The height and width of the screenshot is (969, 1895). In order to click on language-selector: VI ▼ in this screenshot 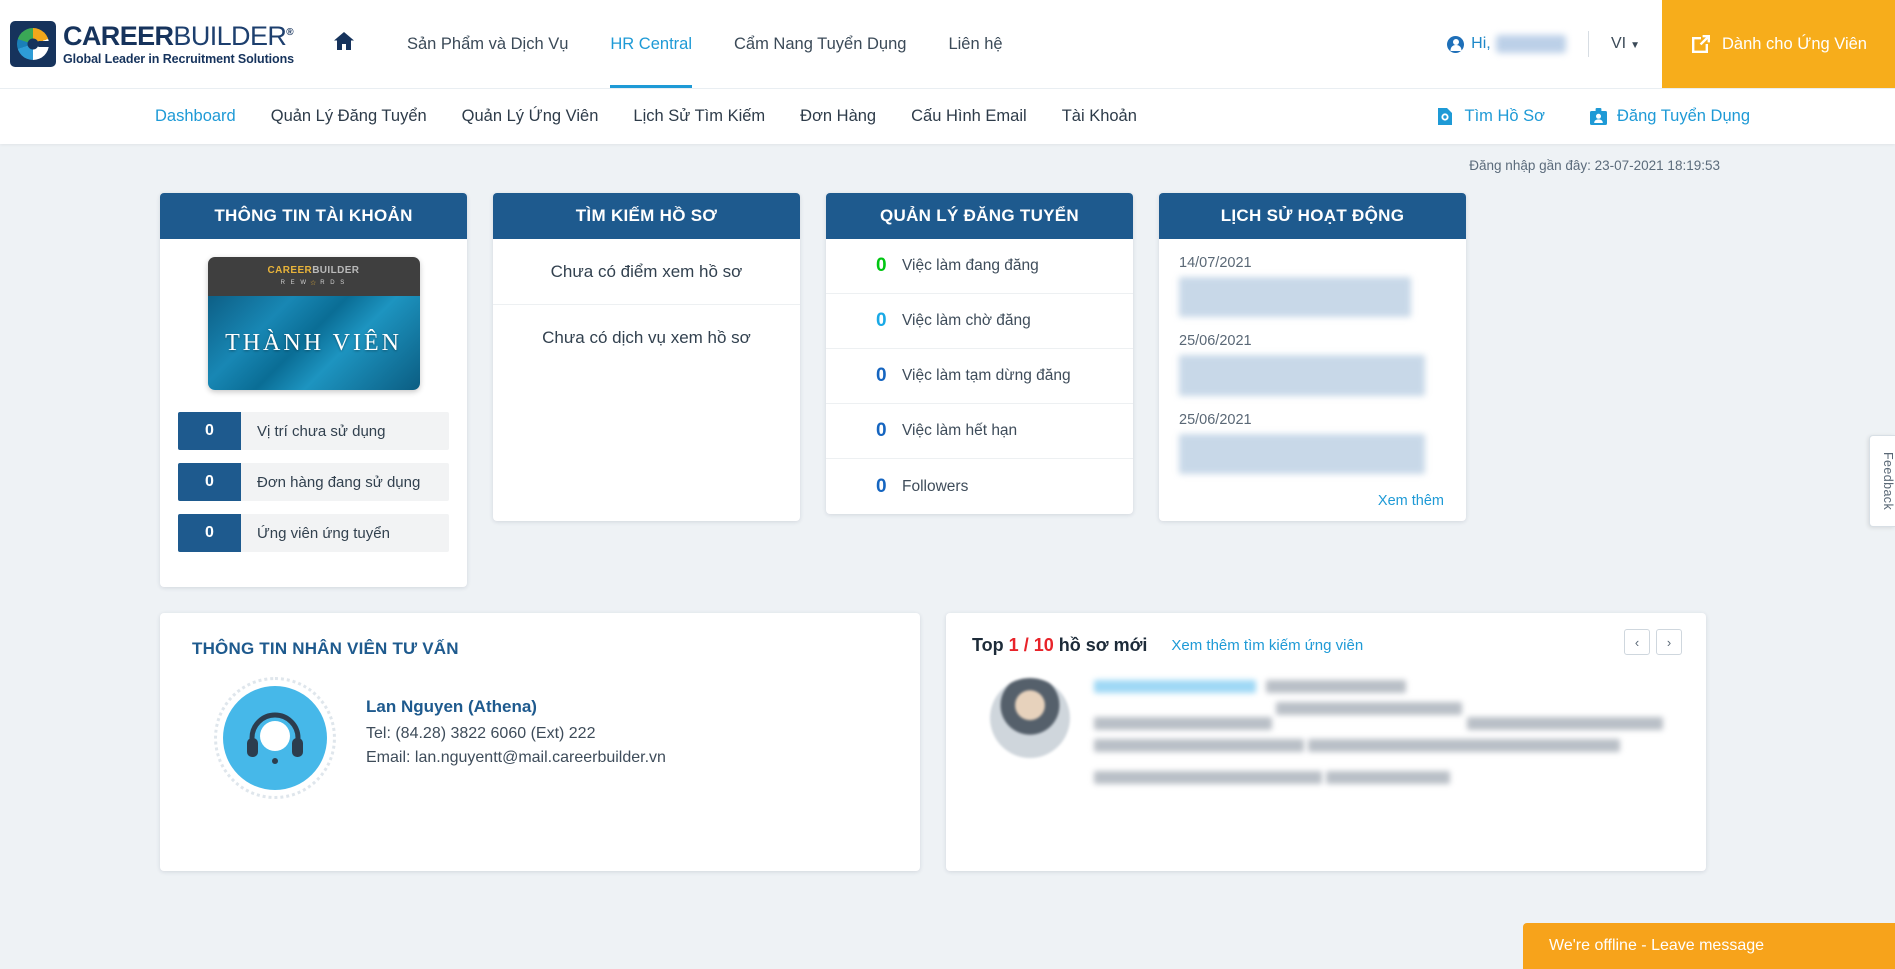, I will do `click(1625, 44)`.